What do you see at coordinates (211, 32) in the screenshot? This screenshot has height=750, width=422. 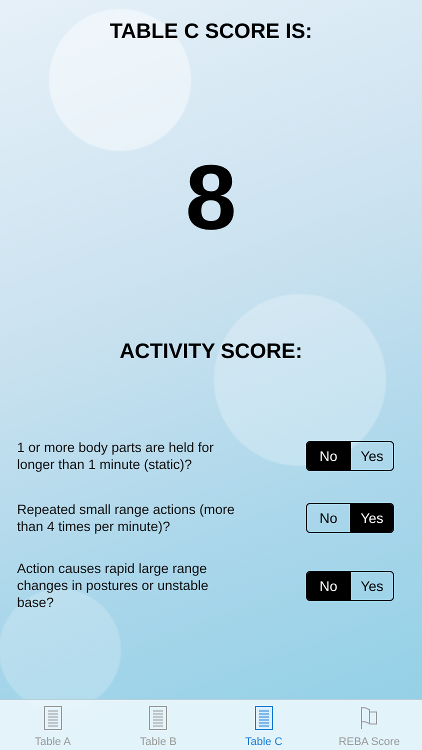 I see `score-heading: TABLE C SCORE IS:` at bounding box center [211, 32].